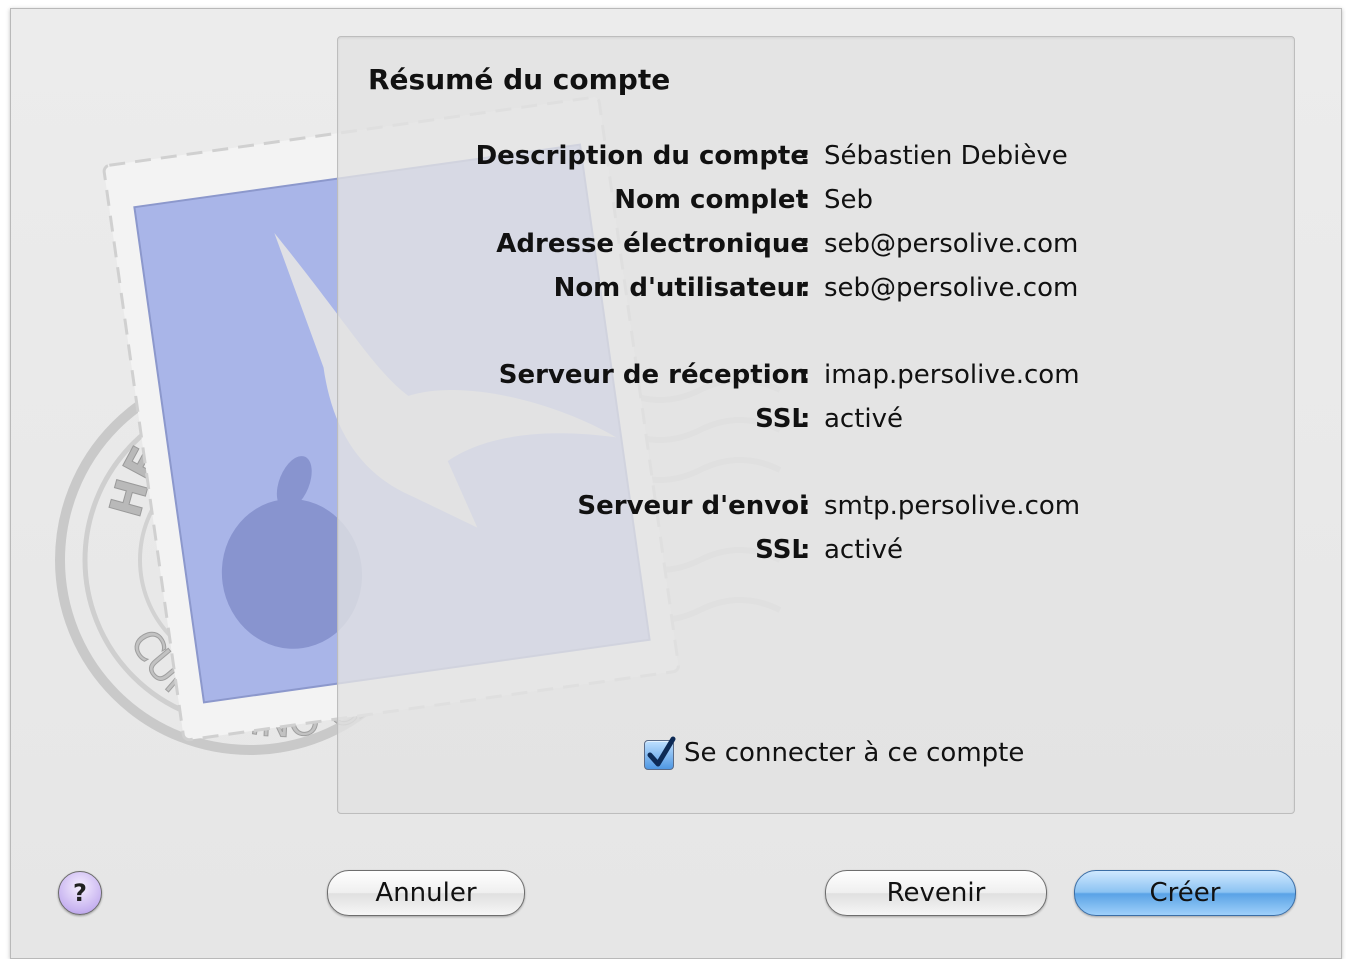 This screenshot has width=1346, height=959. I want to click on row-value: imap.persolive.com, so click(952, 375).